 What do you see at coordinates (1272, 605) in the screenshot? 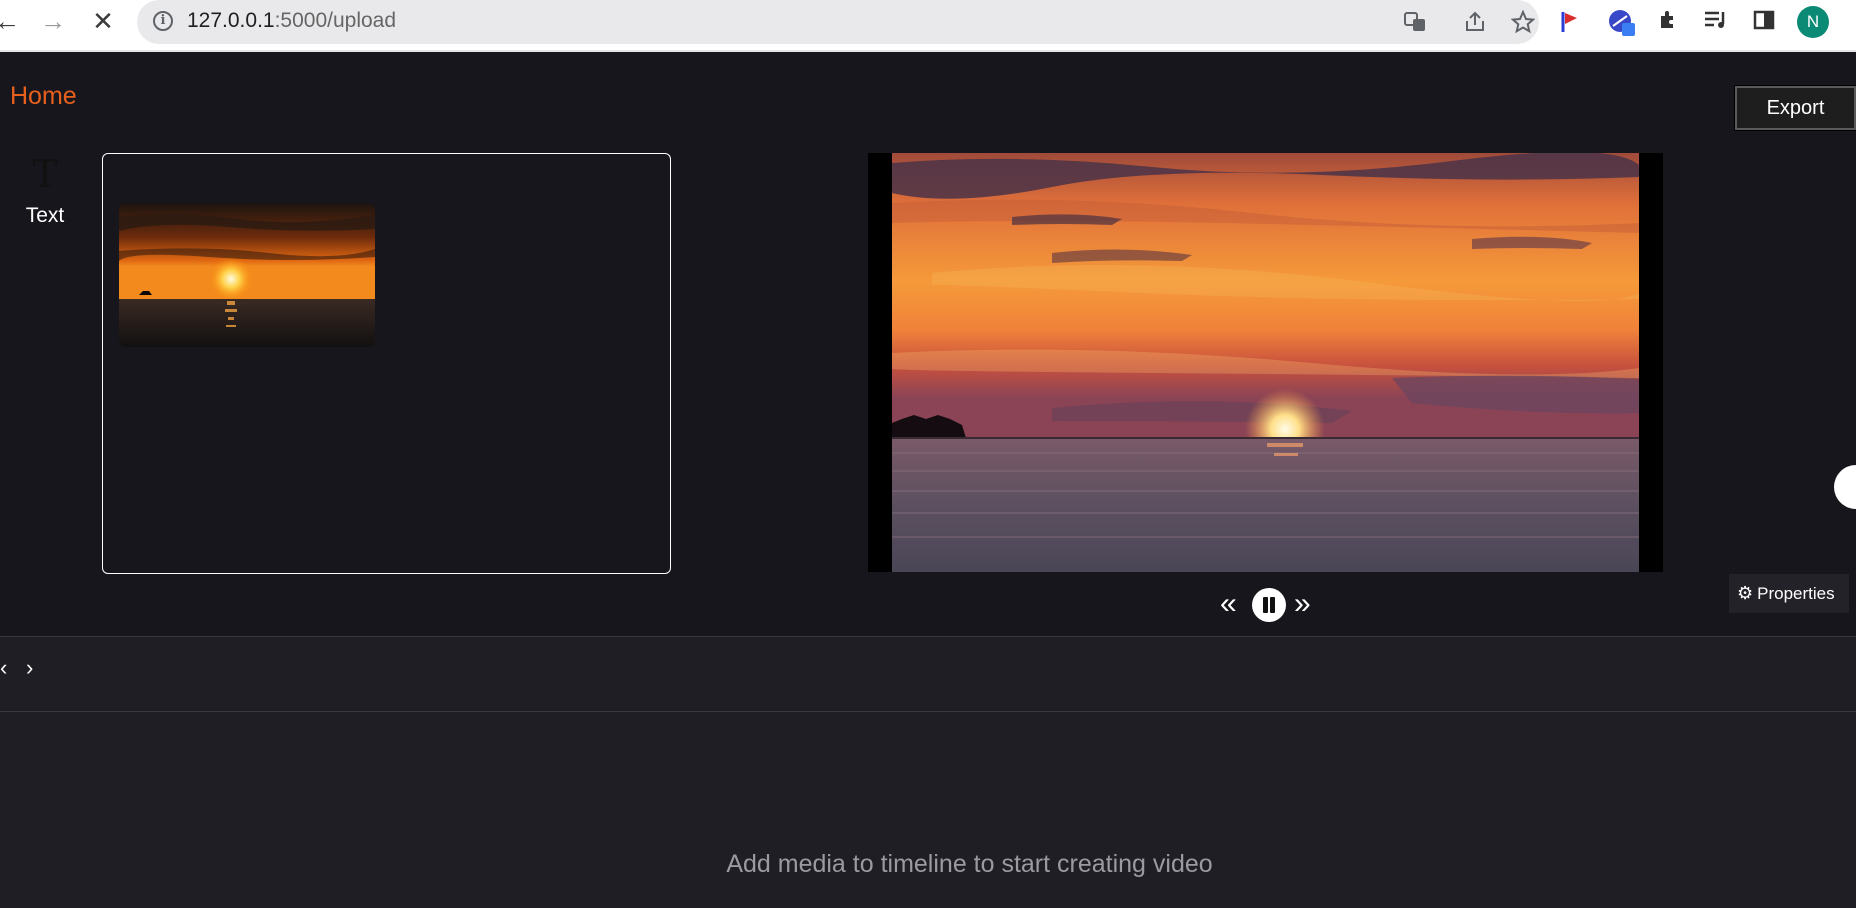
I see `pause-icon-bar-right` at bounding box center [1272, 605].